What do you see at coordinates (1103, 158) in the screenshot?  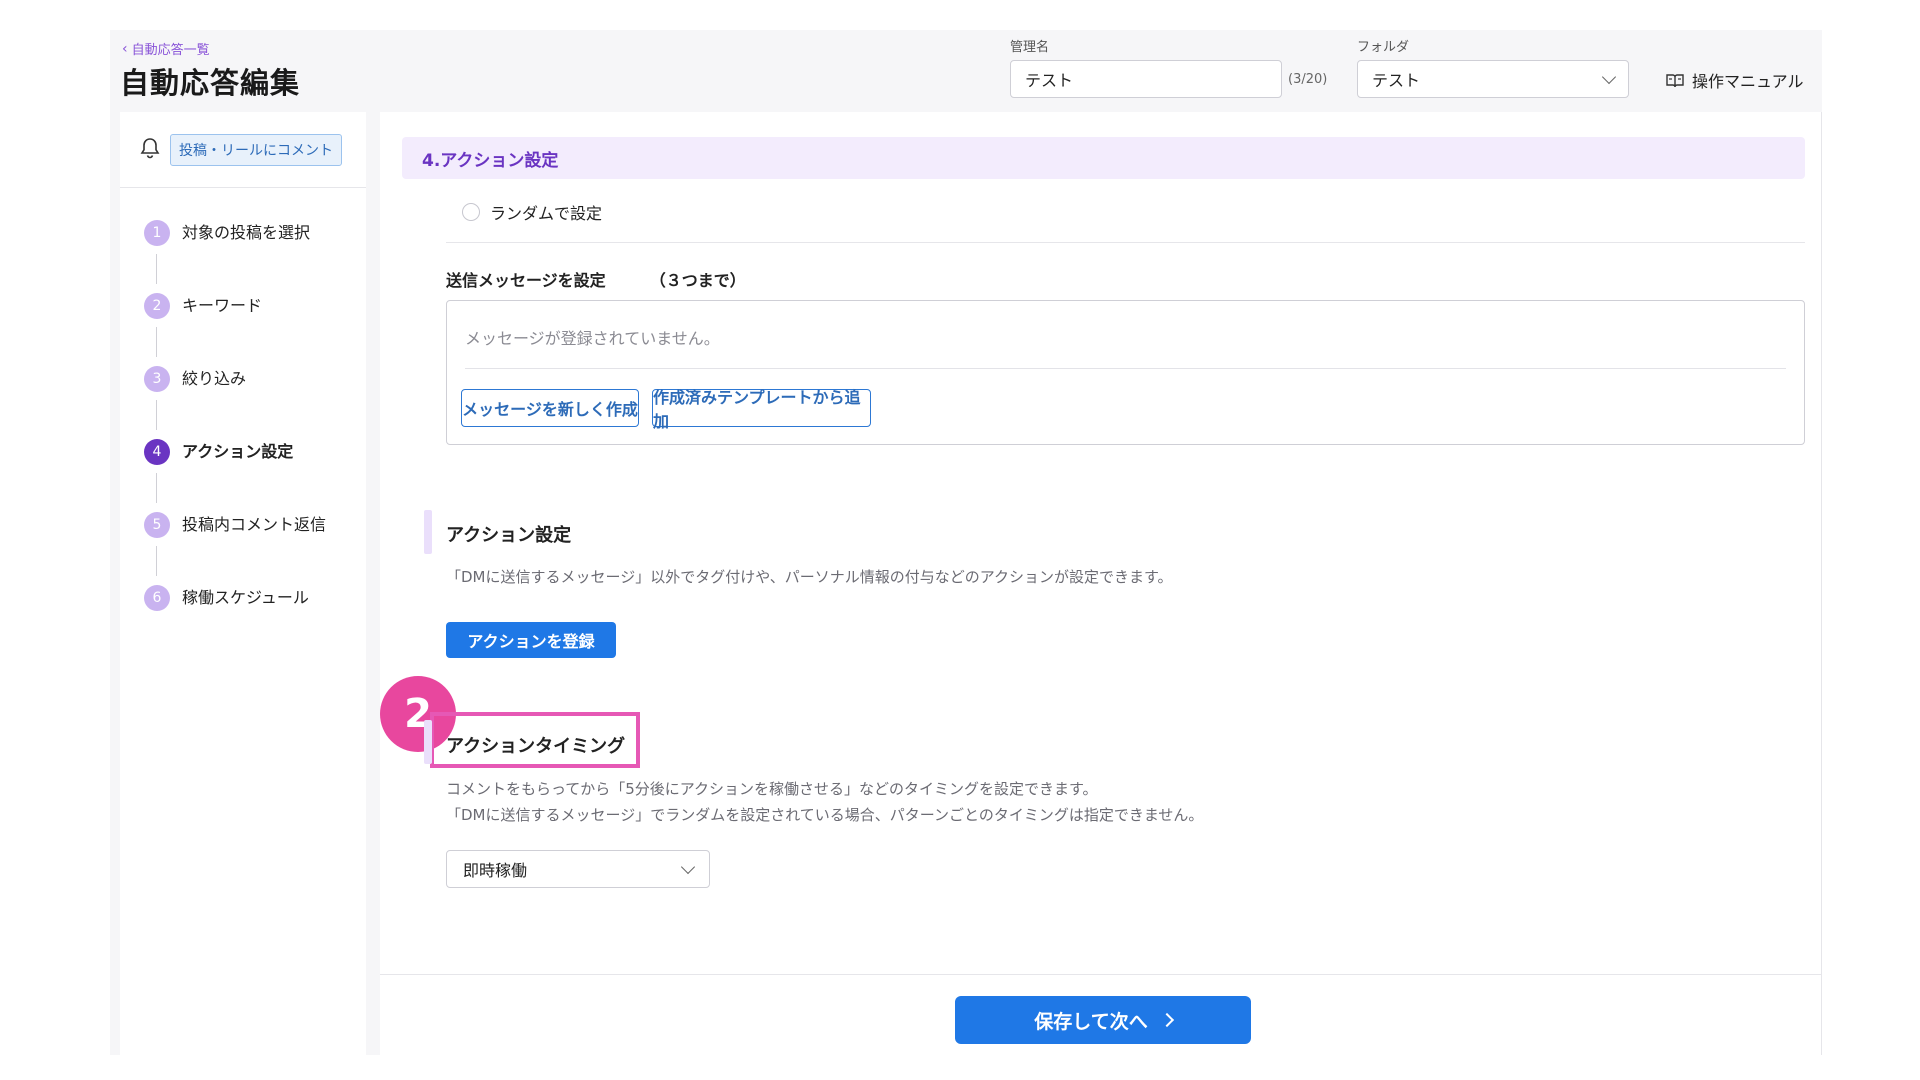 I see `section-title: 4.アクション設定` at bounding box center [1103, 158].